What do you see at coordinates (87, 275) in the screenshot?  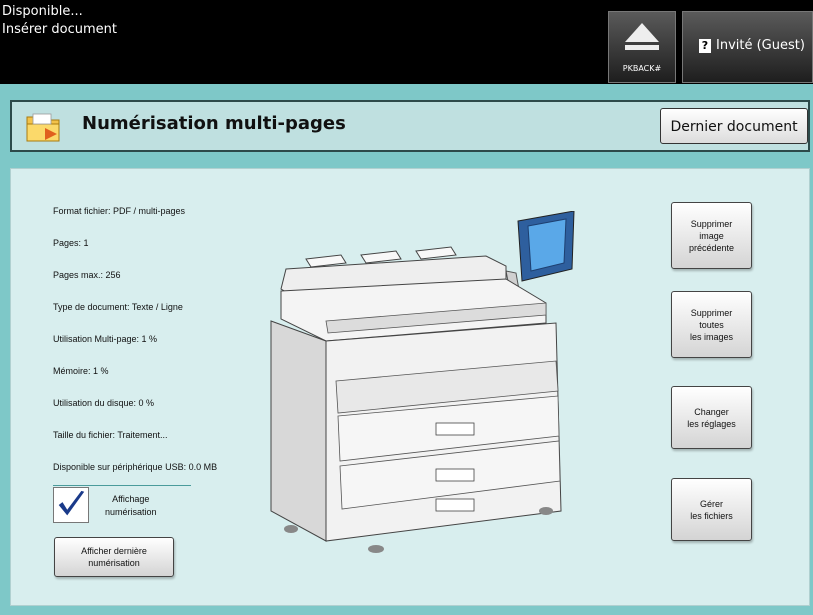 I see `pages-max-text: Pages max.: 256` at bounding box center [87, 275].